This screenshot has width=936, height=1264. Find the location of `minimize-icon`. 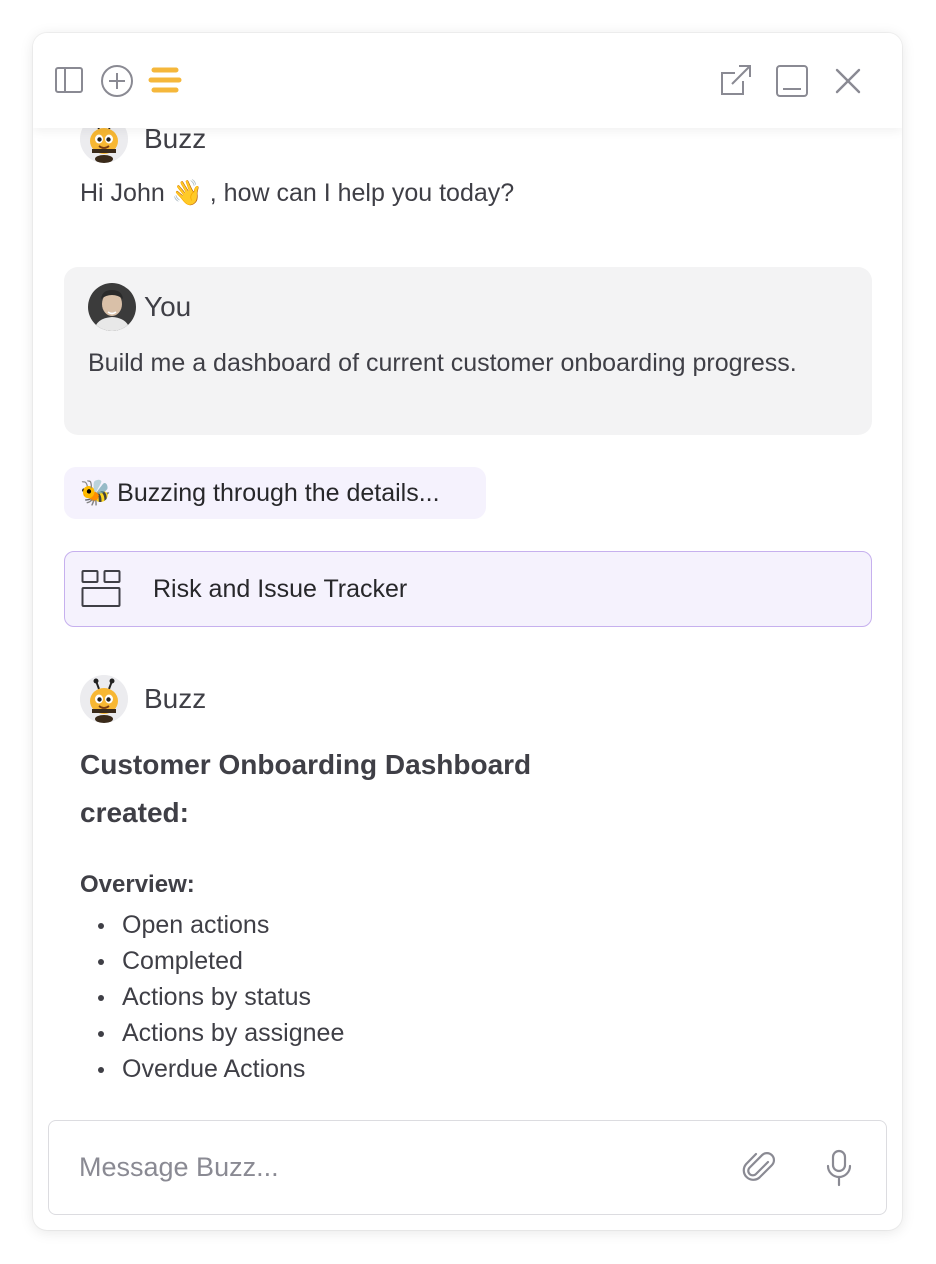

minimize-icon is located at coordinates (792, 81).